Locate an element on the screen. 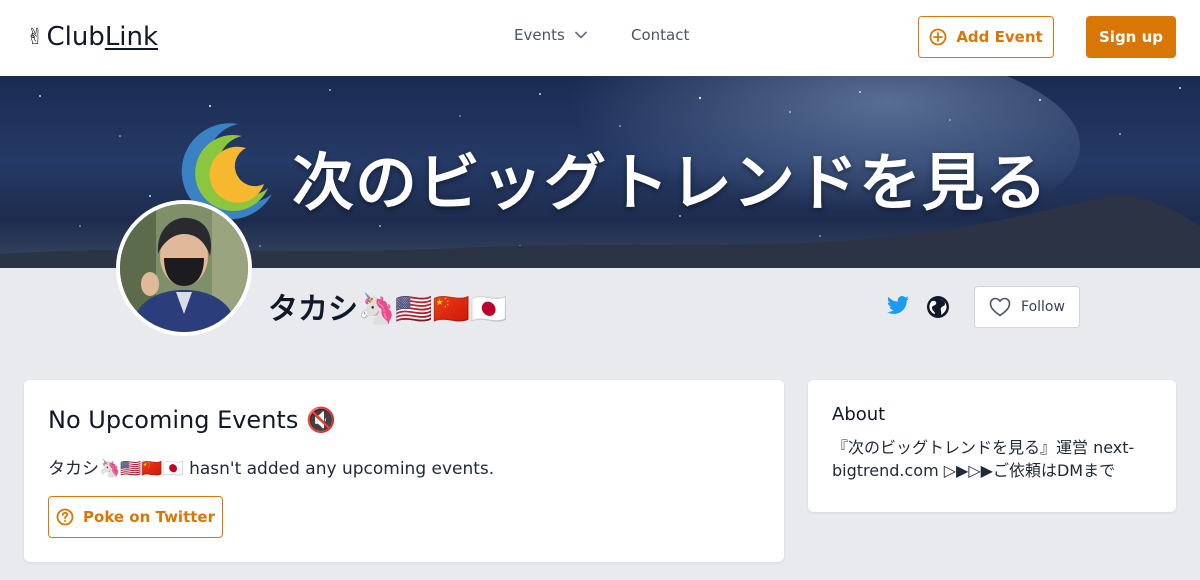 Image resolution: width=1200 pixels, height=580 pixels. follow-label: Follow is located at coordinates (1043, 307).